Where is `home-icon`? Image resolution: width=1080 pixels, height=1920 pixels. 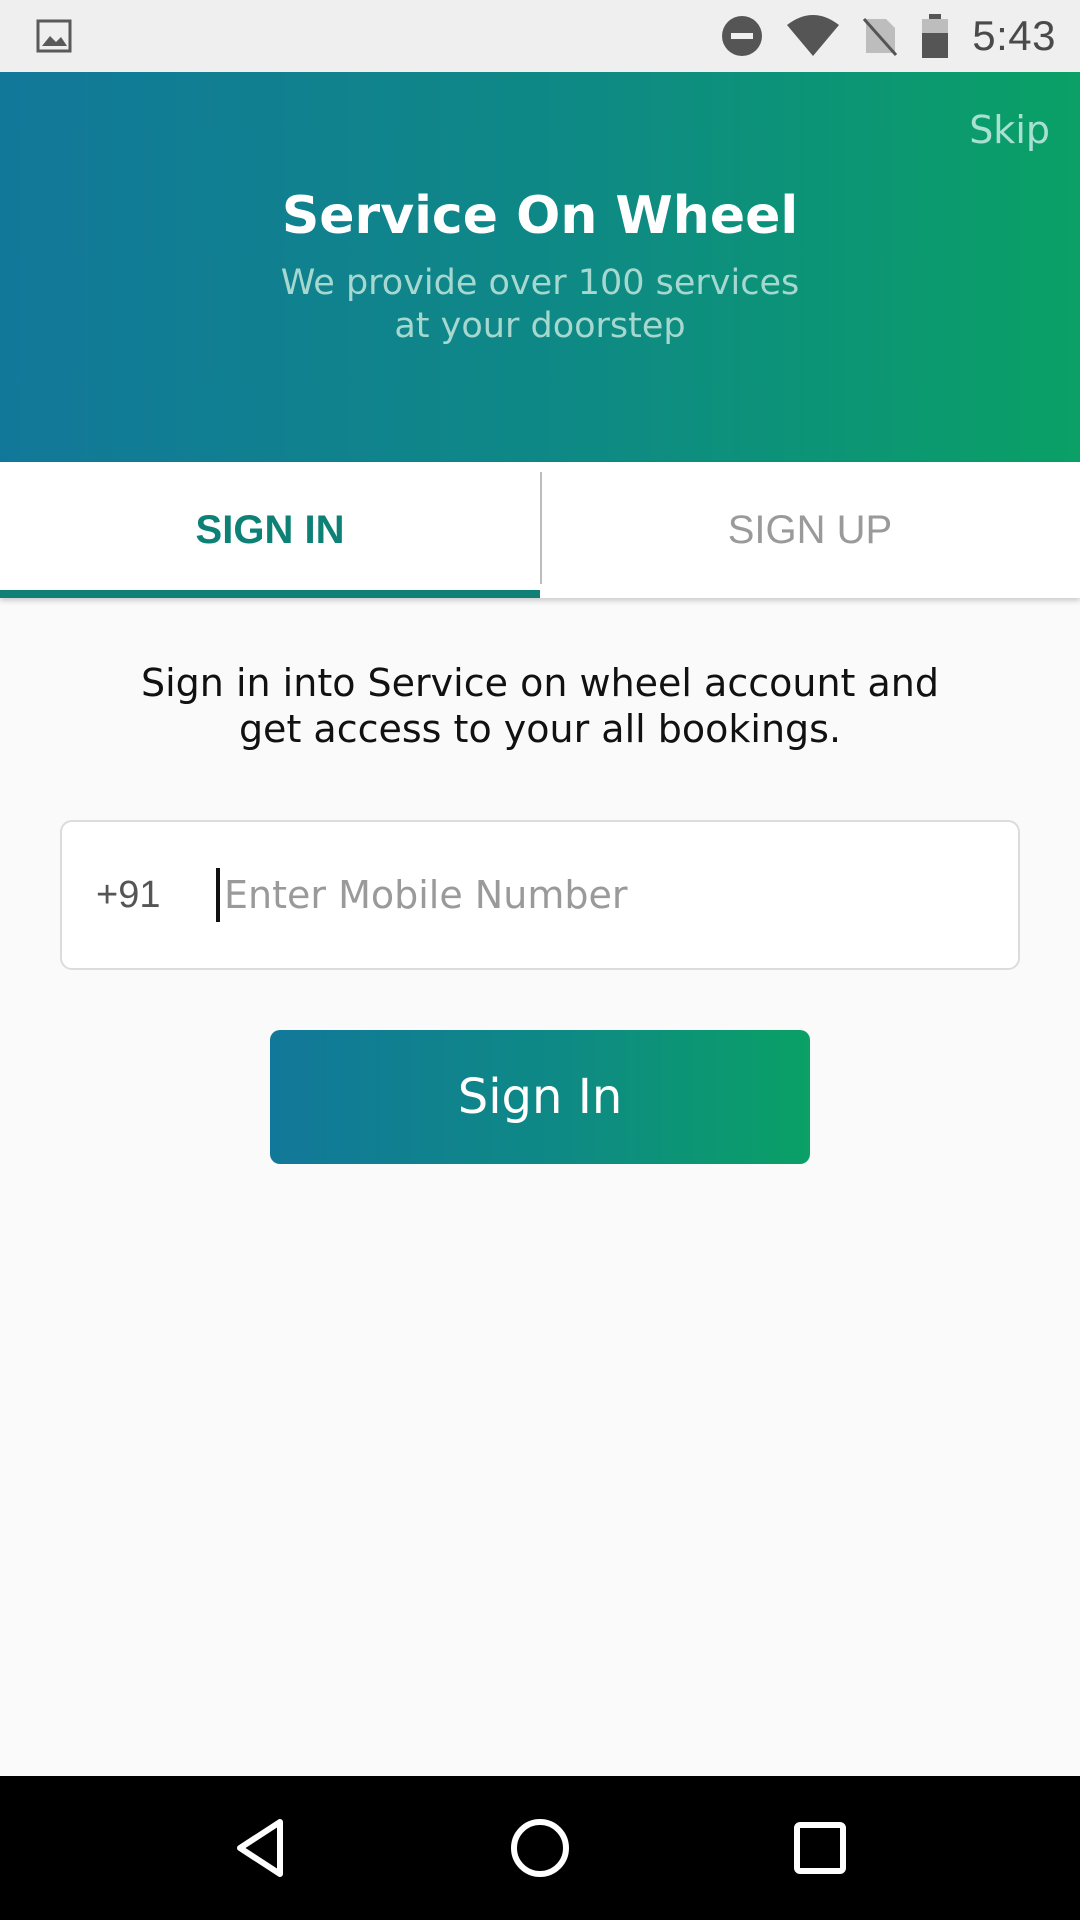
home-icon is located at coordinates (540, 1848).